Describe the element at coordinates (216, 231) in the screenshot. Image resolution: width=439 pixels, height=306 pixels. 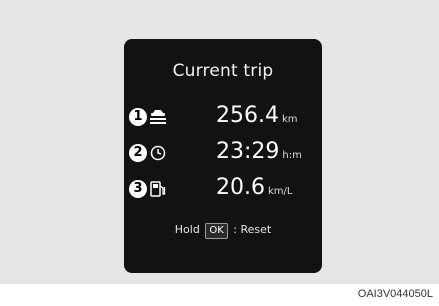
I see `ok-button: OK` at that location.